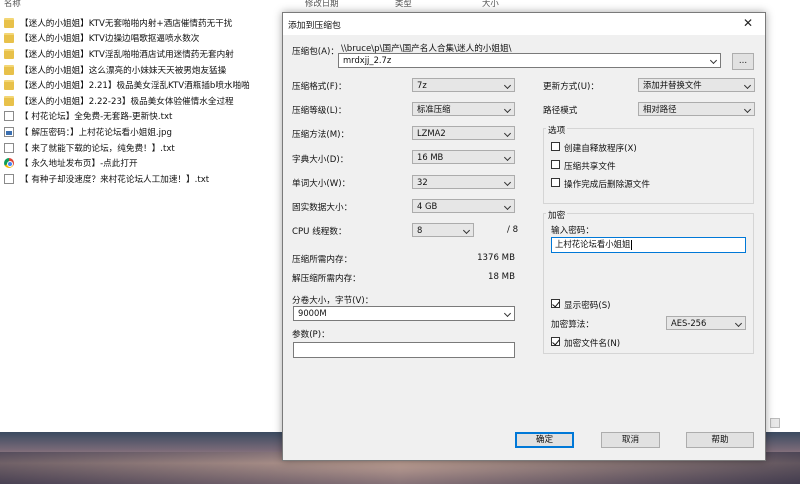 This screenshot has height=484, width=800. Describe the element at coordinates (320, 160) in the screenshot. I see `dictionary-label: 字典大小(D)：` at that location.